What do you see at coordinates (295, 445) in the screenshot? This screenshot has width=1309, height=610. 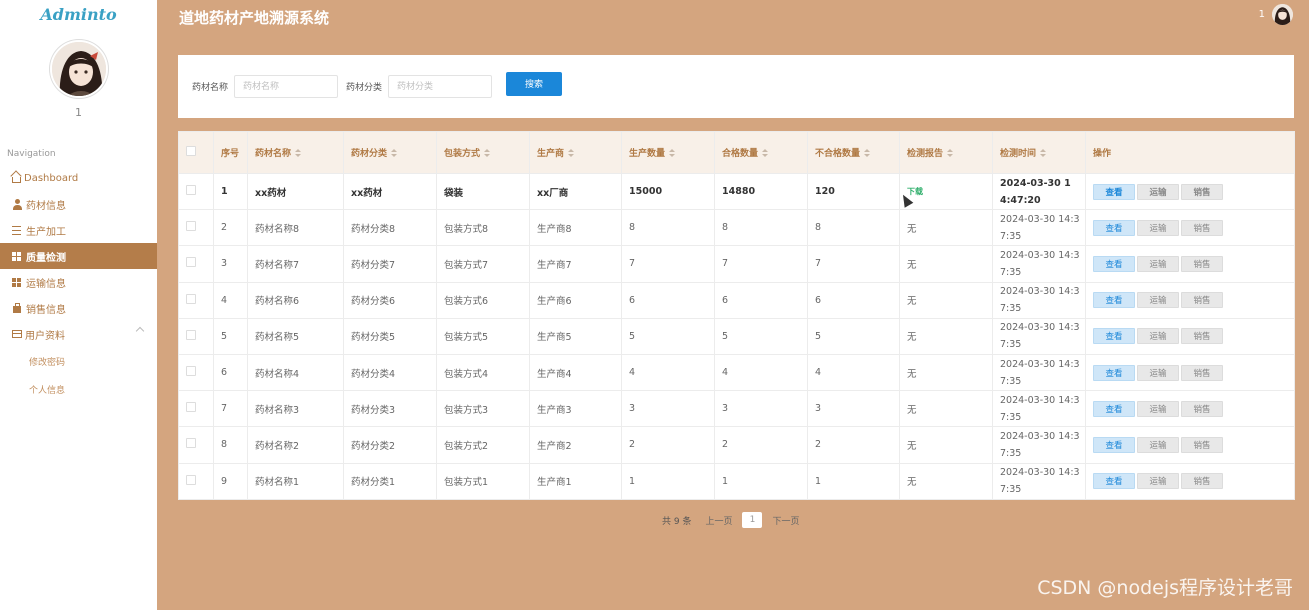 I see `cell-name: 药材名称2` at bounding box center [295, 445].